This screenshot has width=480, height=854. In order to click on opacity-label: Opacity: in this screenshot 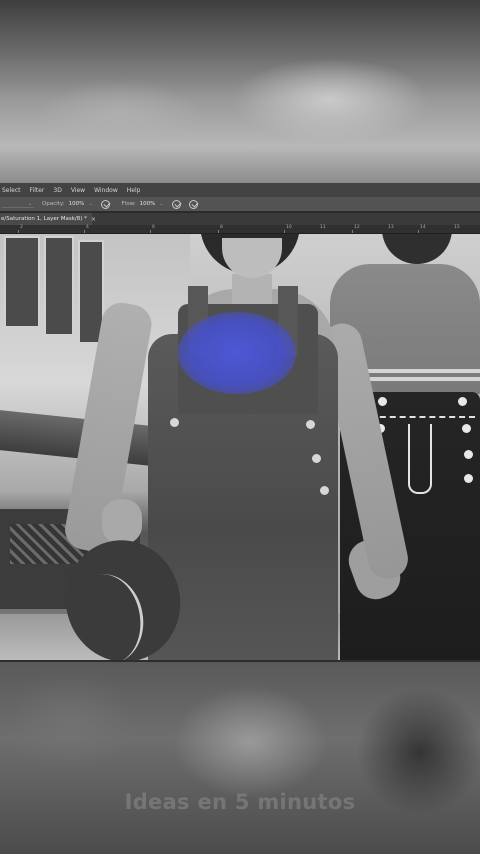, I will do `click(53, 204)`.